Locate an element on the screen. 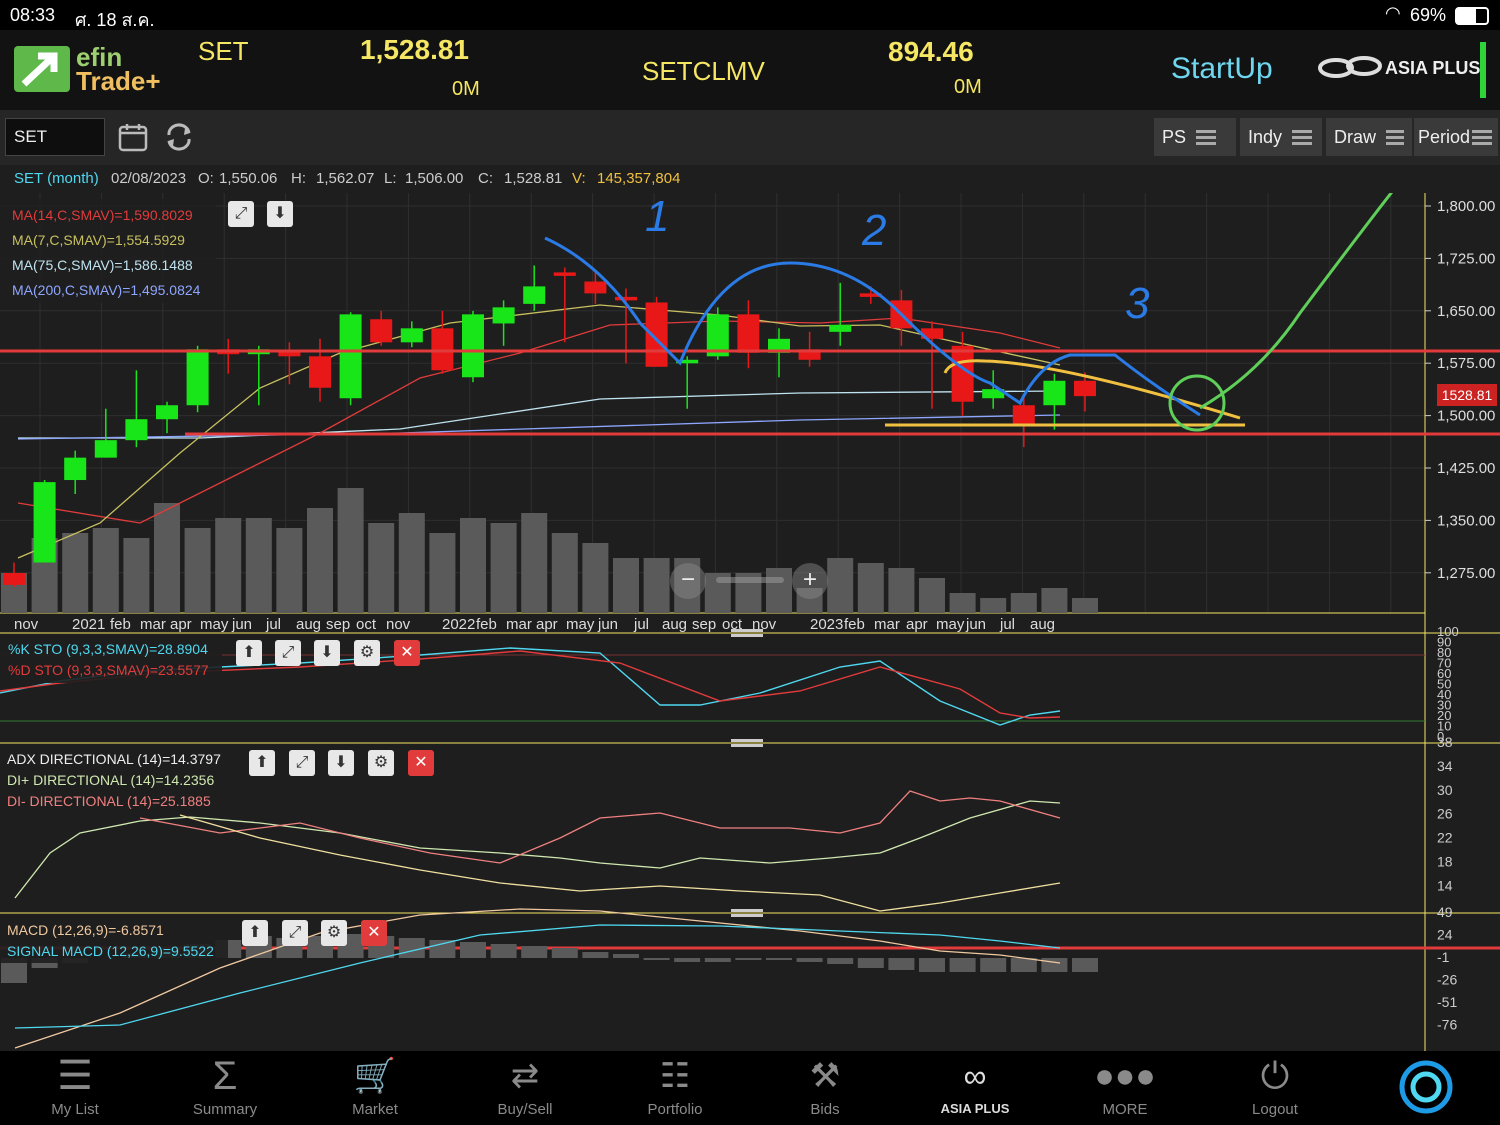  macd-axis-label: 49 is located at coordinates (1445, 912).